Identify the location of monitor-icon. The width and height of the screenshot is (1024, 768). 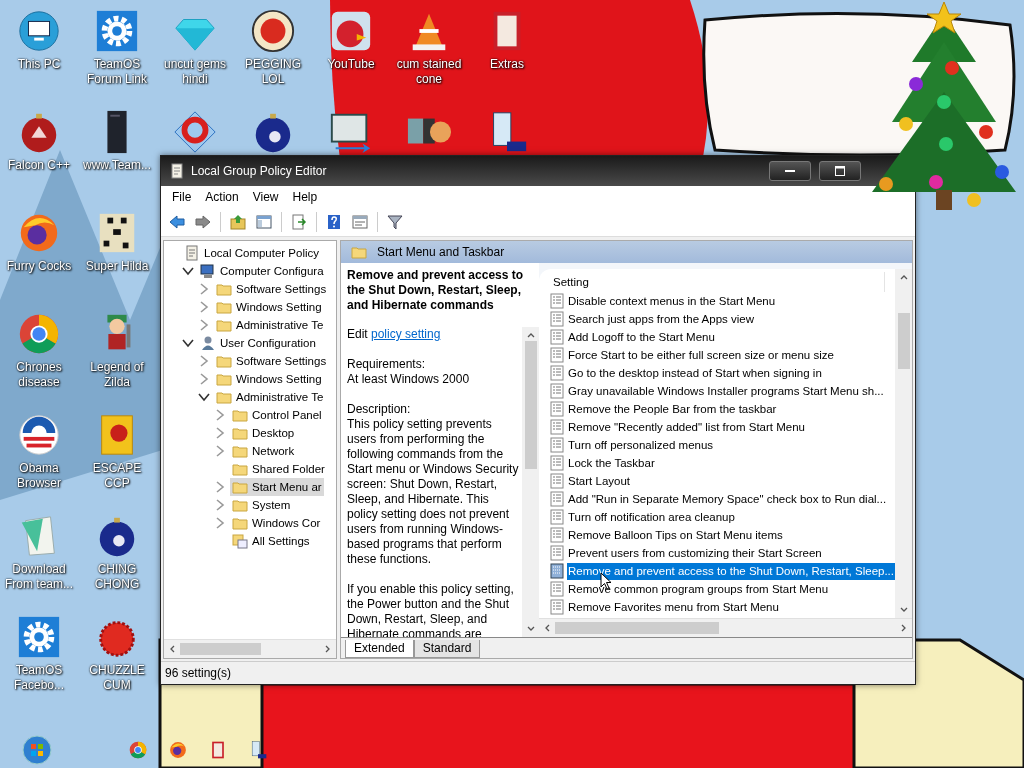
(39, 31).